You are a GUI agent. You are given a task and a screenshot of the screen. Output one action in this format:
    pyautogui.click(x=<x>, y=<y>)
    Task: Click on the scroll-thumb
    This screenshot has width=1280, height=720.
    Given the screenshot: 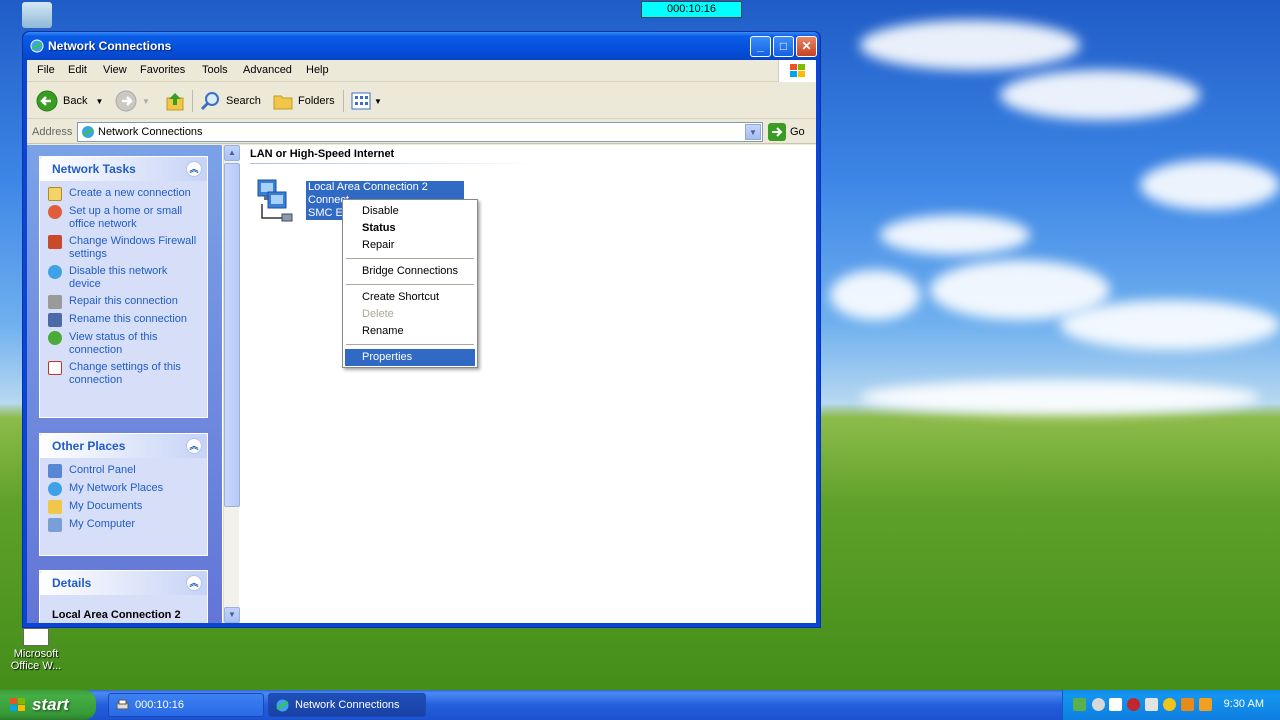 What is the action you would take?
    pyautogui.click(x=232, y=335)
    